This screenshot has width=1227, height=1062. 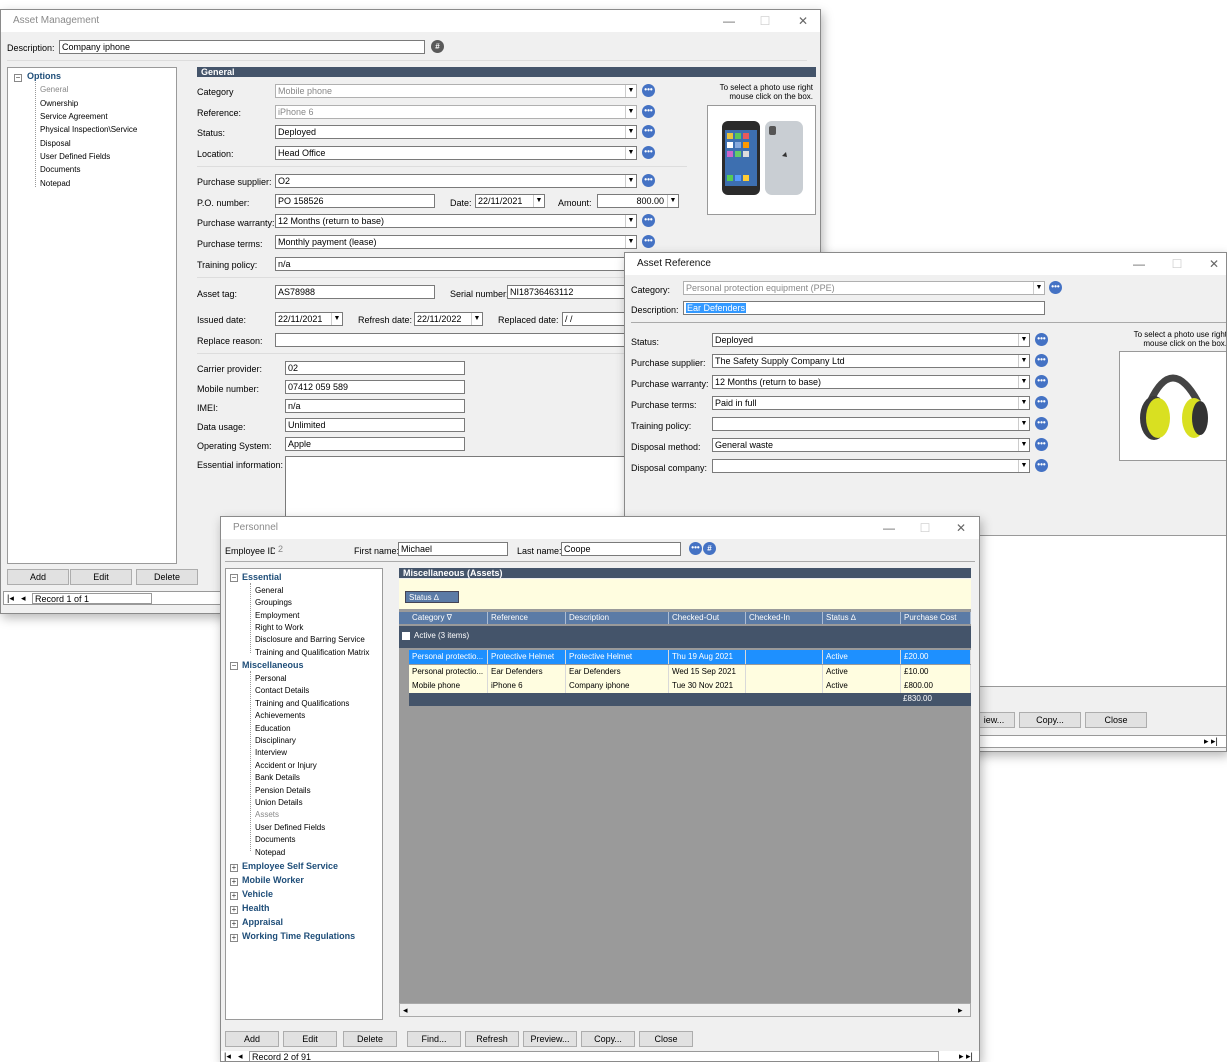 I want to click on carrier-input: 02, so click(x=375, y=368).